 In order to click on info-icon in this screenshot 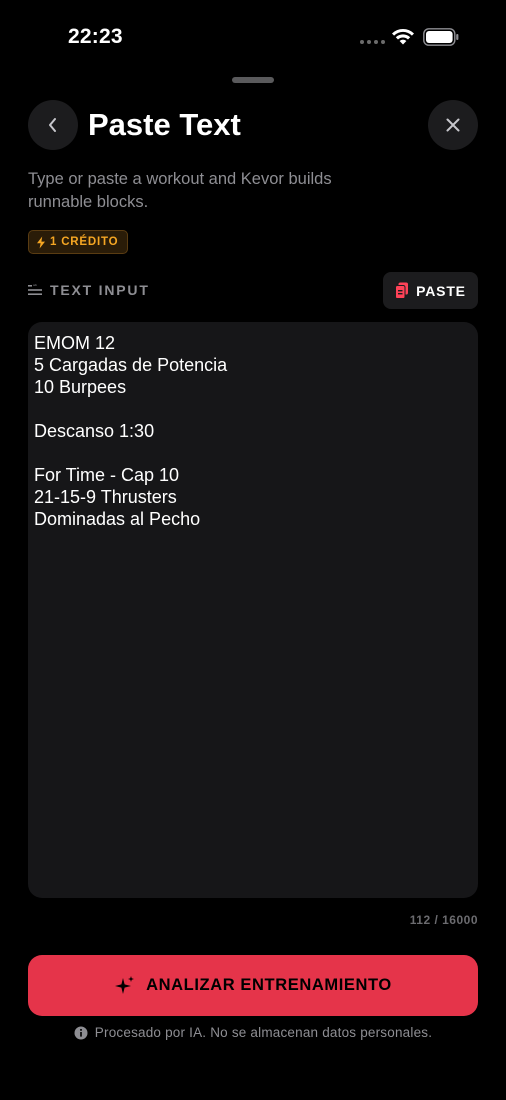, I will do `click(81, 1032)`.